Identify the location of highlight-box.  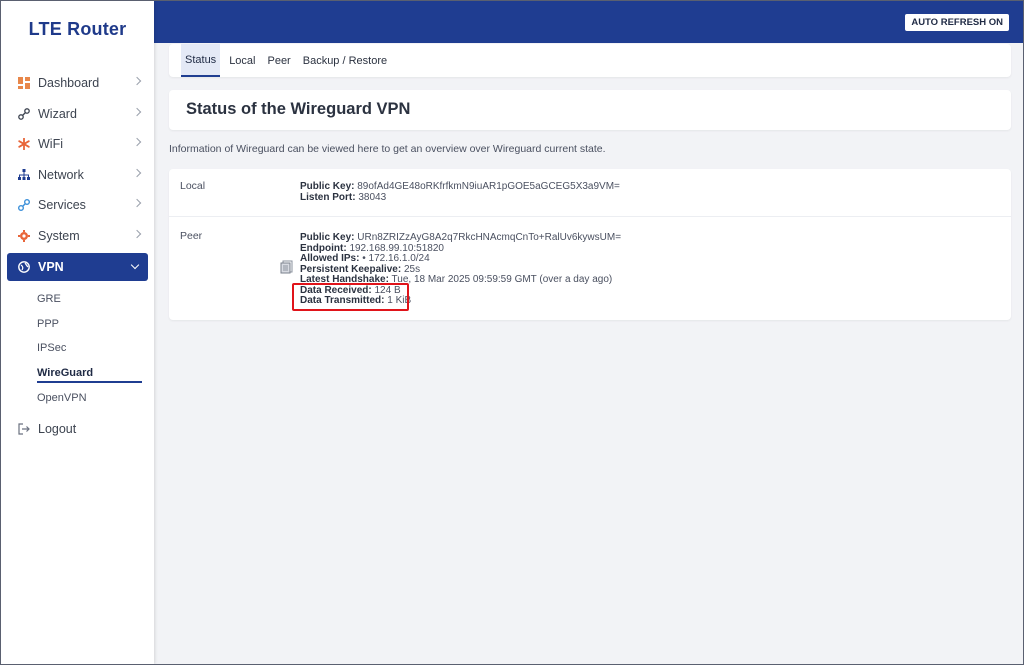
(350, 297).